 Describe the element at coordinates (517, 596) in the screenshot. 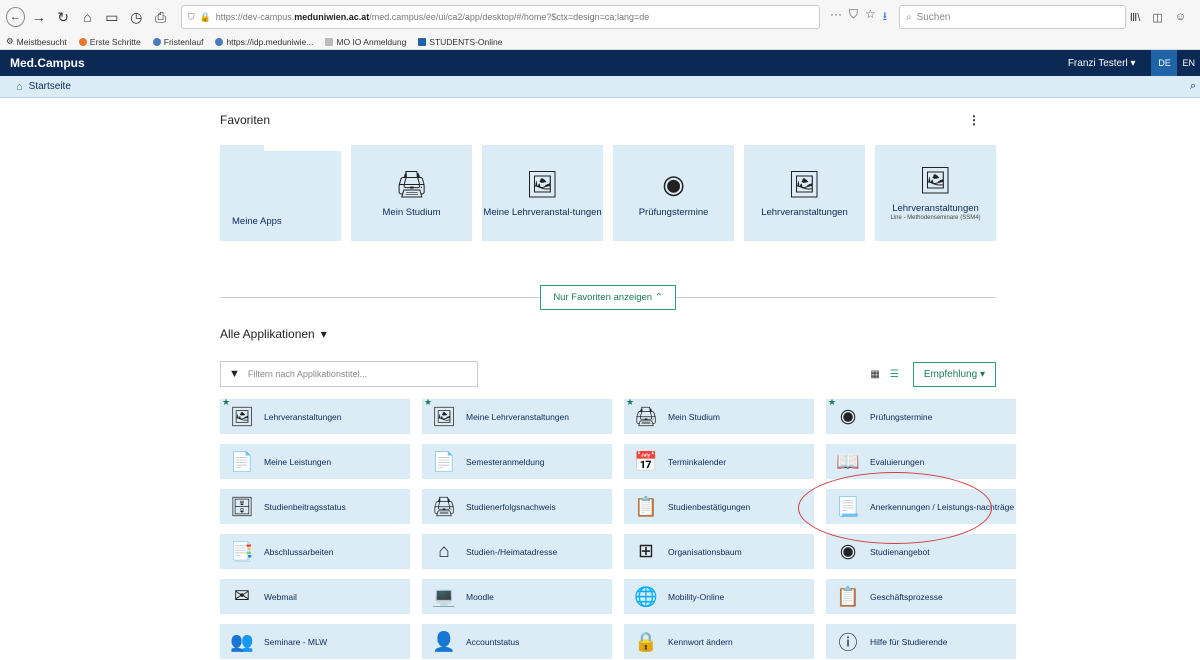

I see `app-tile: 💻 Moodle` at that location.